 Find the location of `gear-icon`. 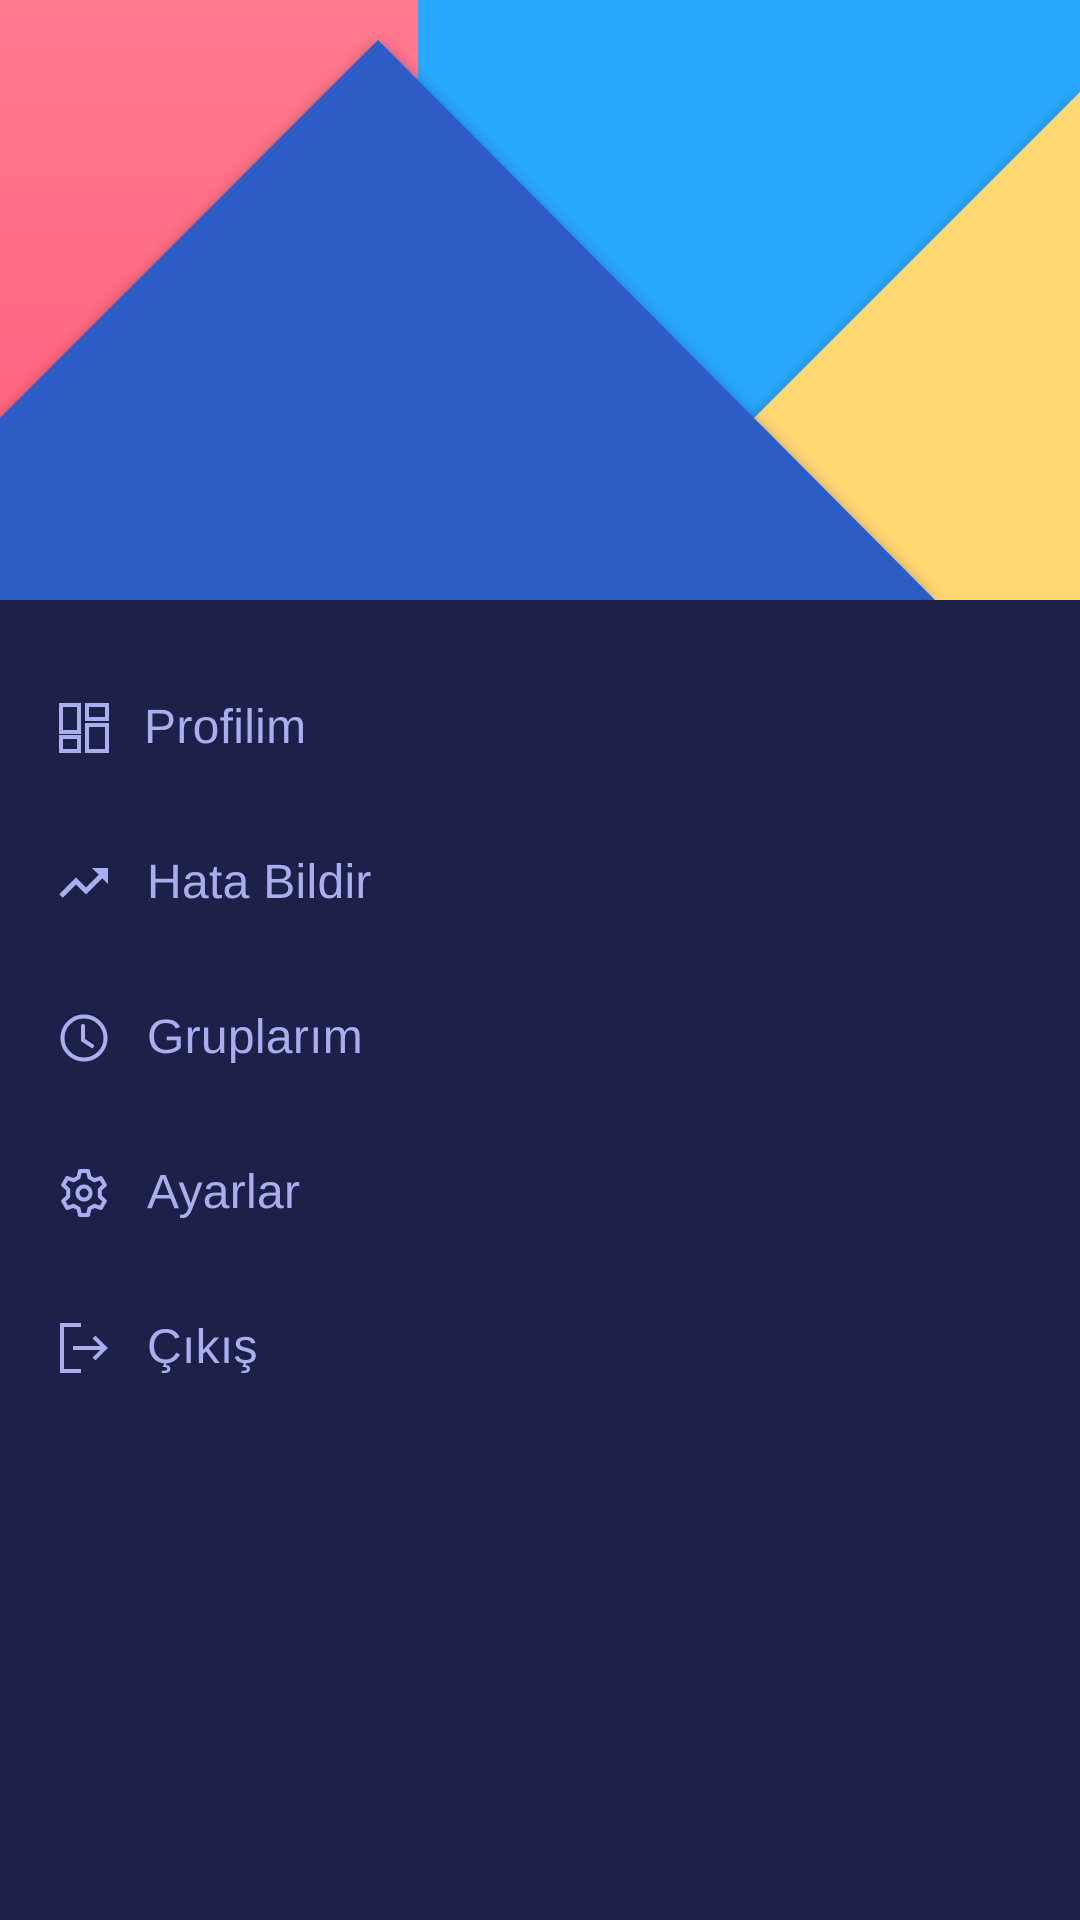

gear-icon is located at coordinates (84, 1193).